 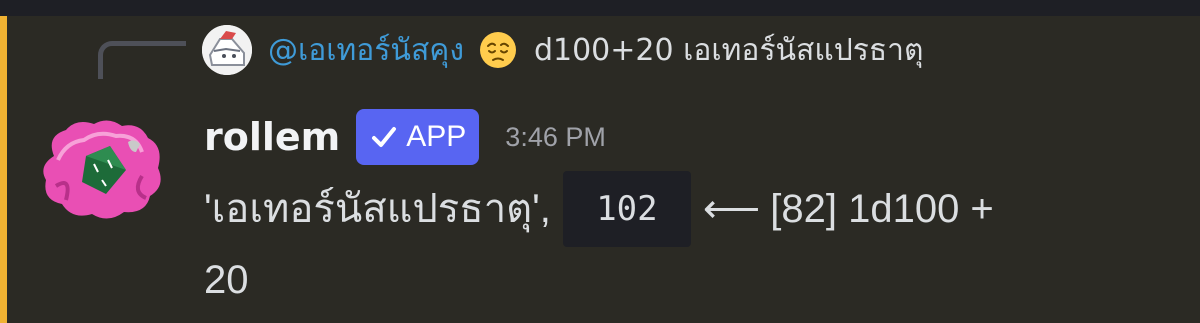 I want to click on check-icon, so click(x=384, y=137).